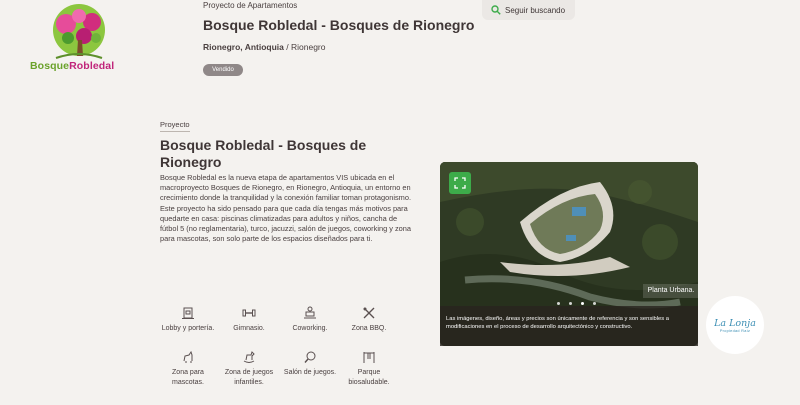  I want to click on logo-wordmark: BosqueRobledal, so click(72, 66).